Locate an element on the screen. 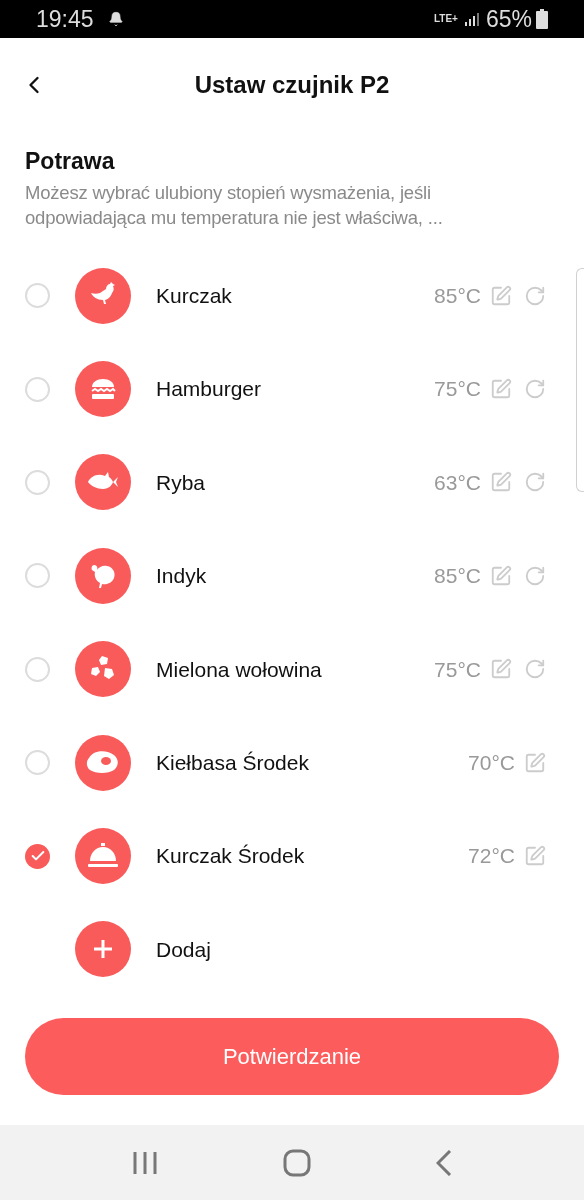  food-name: Indyk is located at coordinates (181, 576).